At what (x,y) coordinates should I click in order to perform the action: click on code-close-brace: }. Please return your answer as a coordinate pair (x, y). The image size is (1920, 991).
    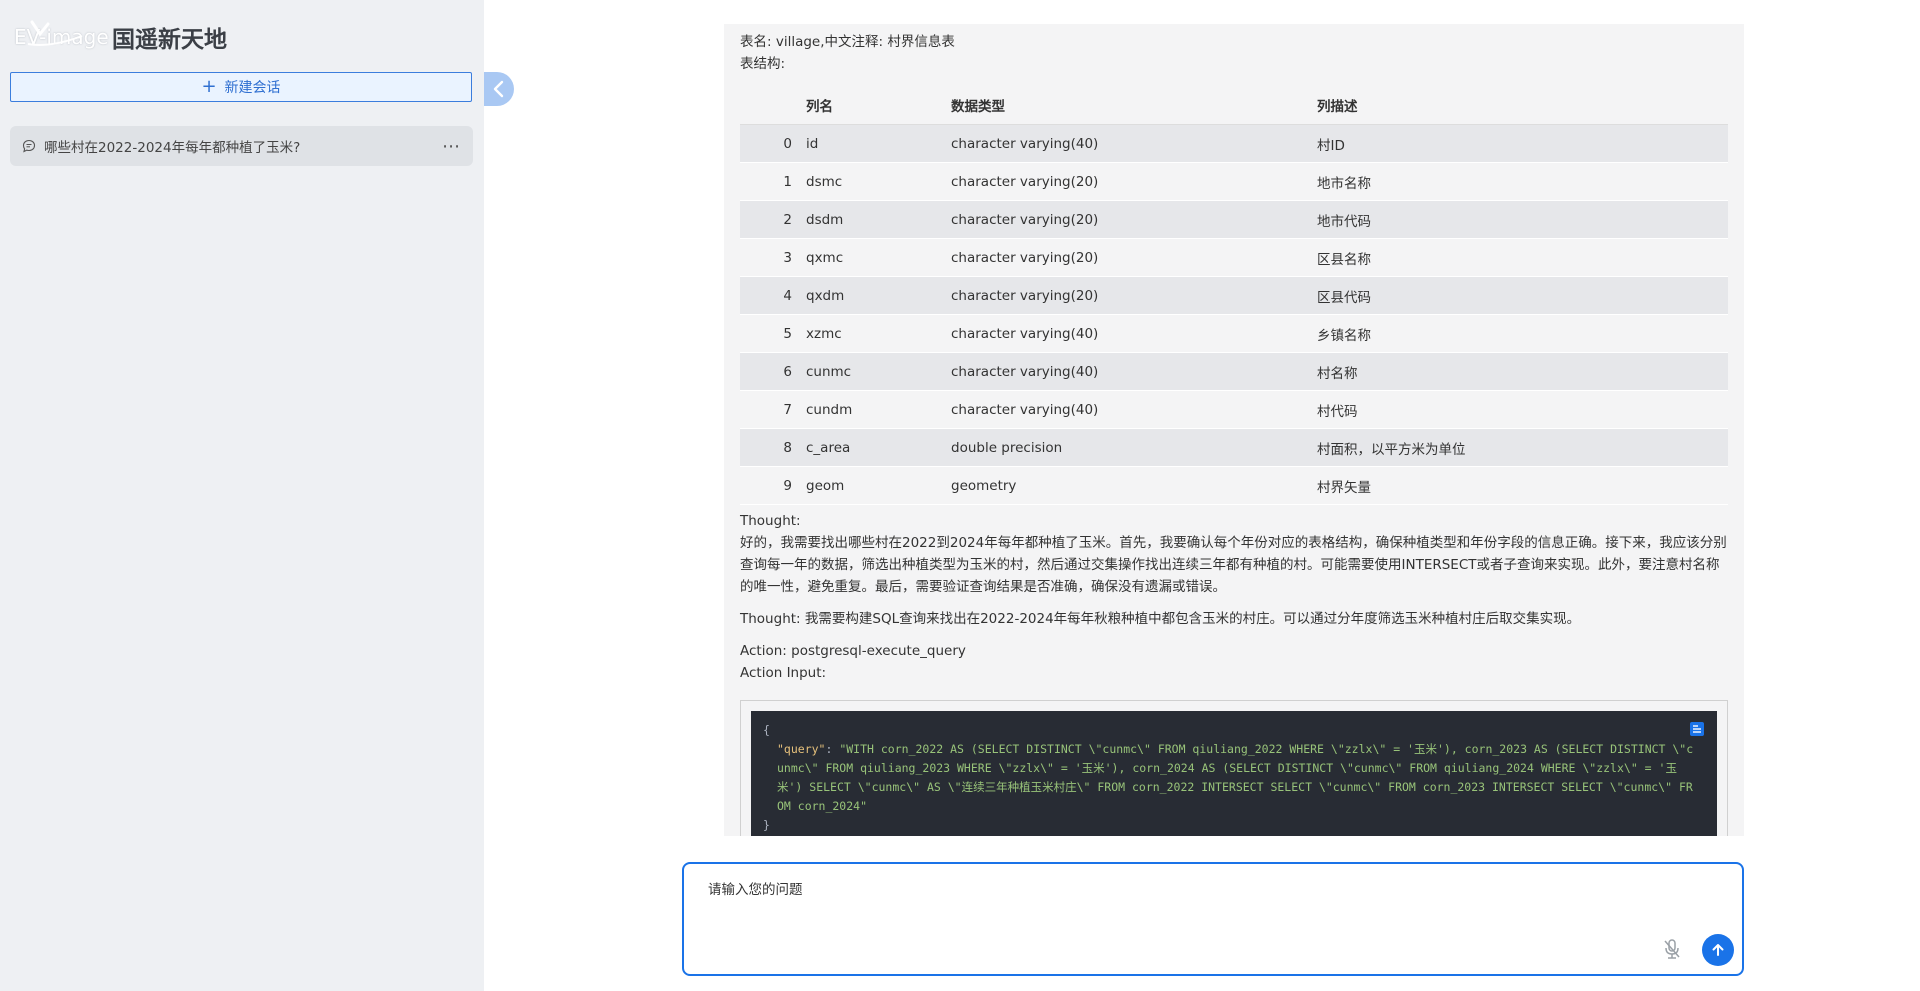
    Looking at the image, I should click on (766, 825).